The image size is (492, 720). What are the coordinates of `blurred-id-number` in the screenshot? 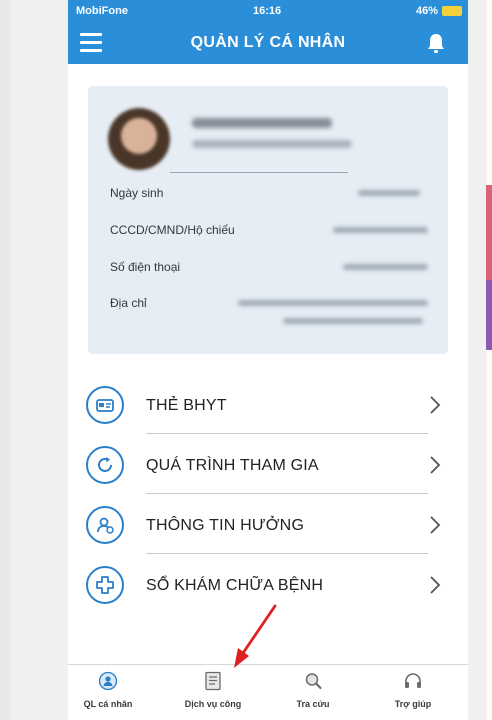 It's located at (380, 230).